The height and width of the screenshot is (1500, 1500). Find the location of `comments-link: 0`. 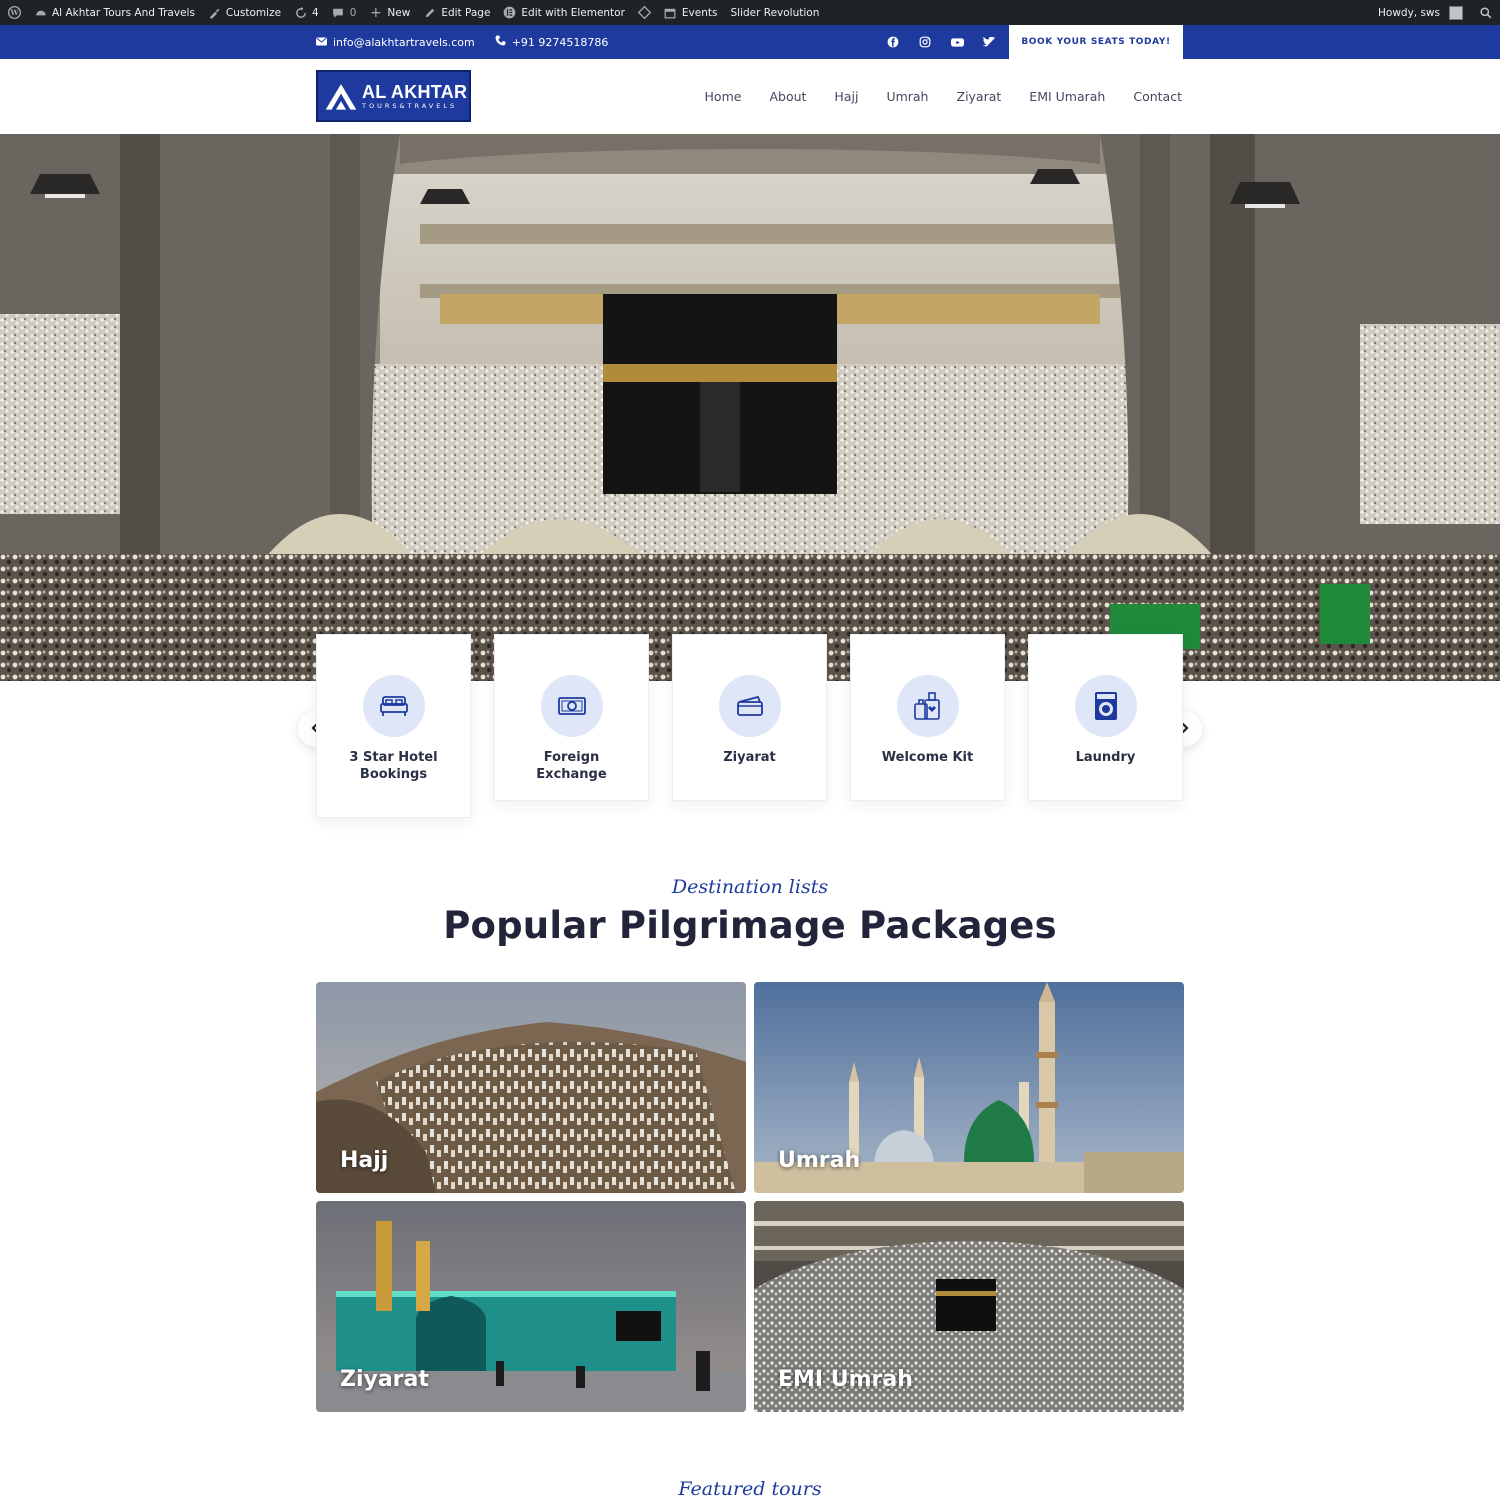

comments-link: 0 is located at coordinates (344, 12).